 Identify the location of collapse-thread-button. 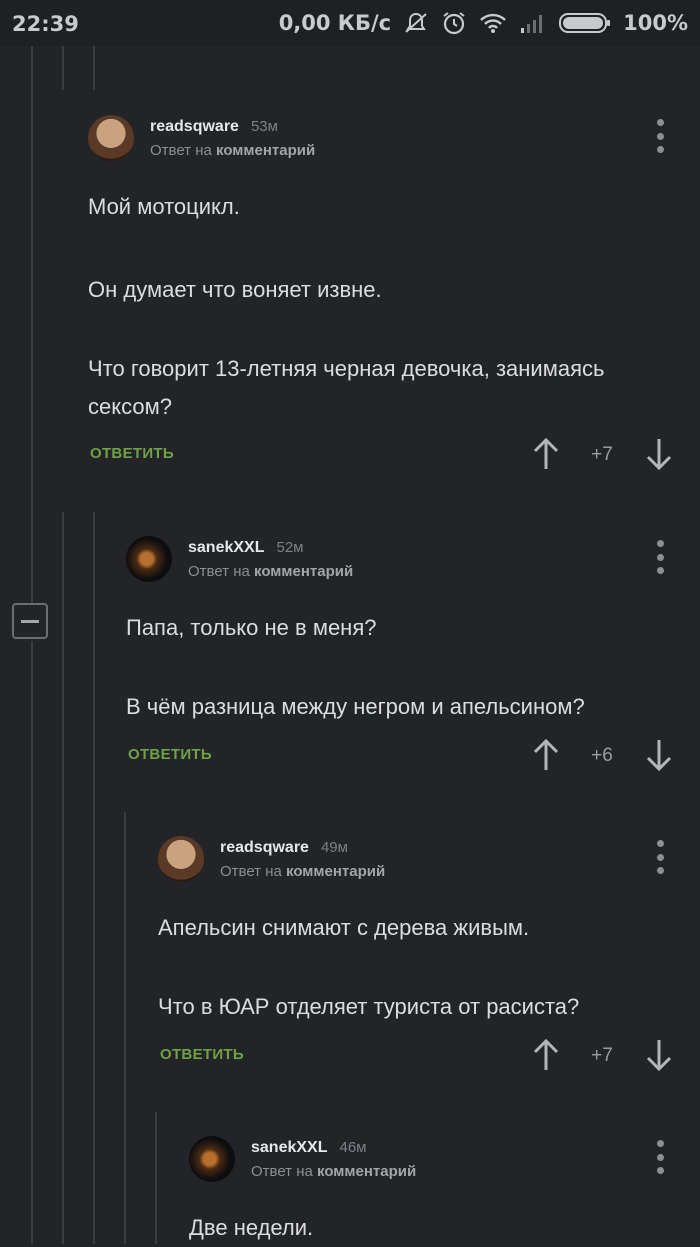
(30, 621).